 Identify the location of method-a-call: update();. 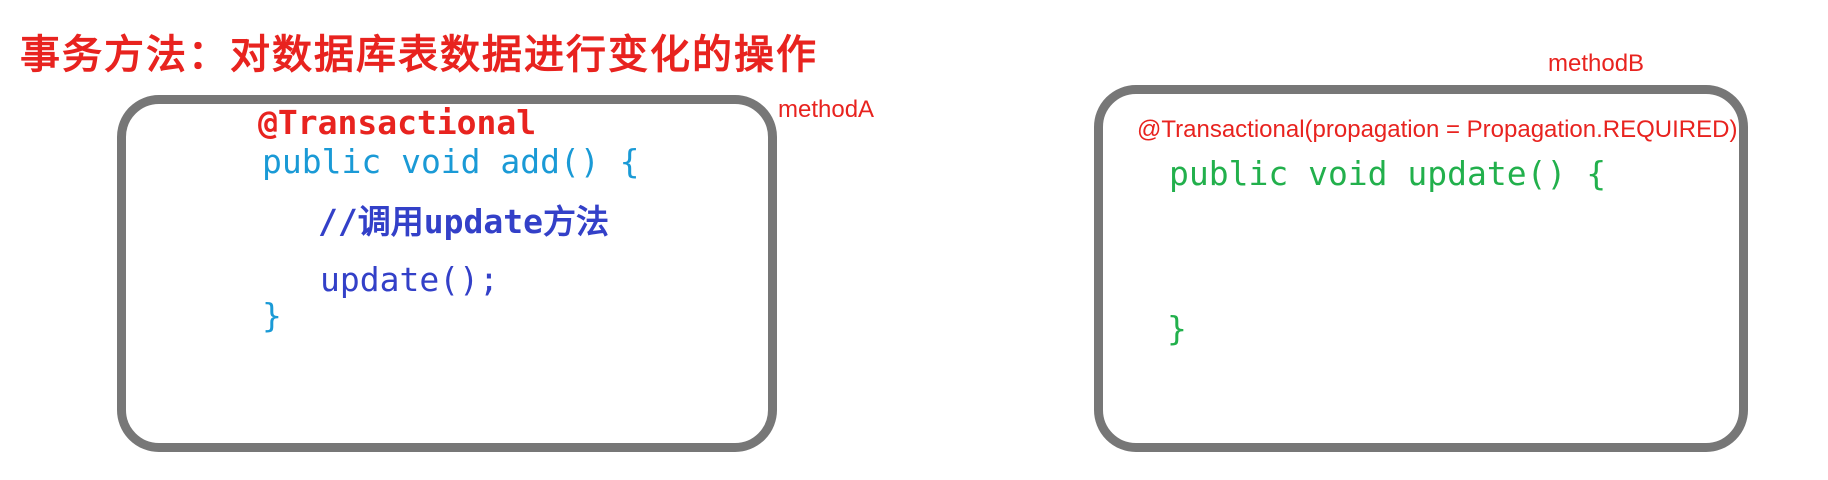
(409, 279).